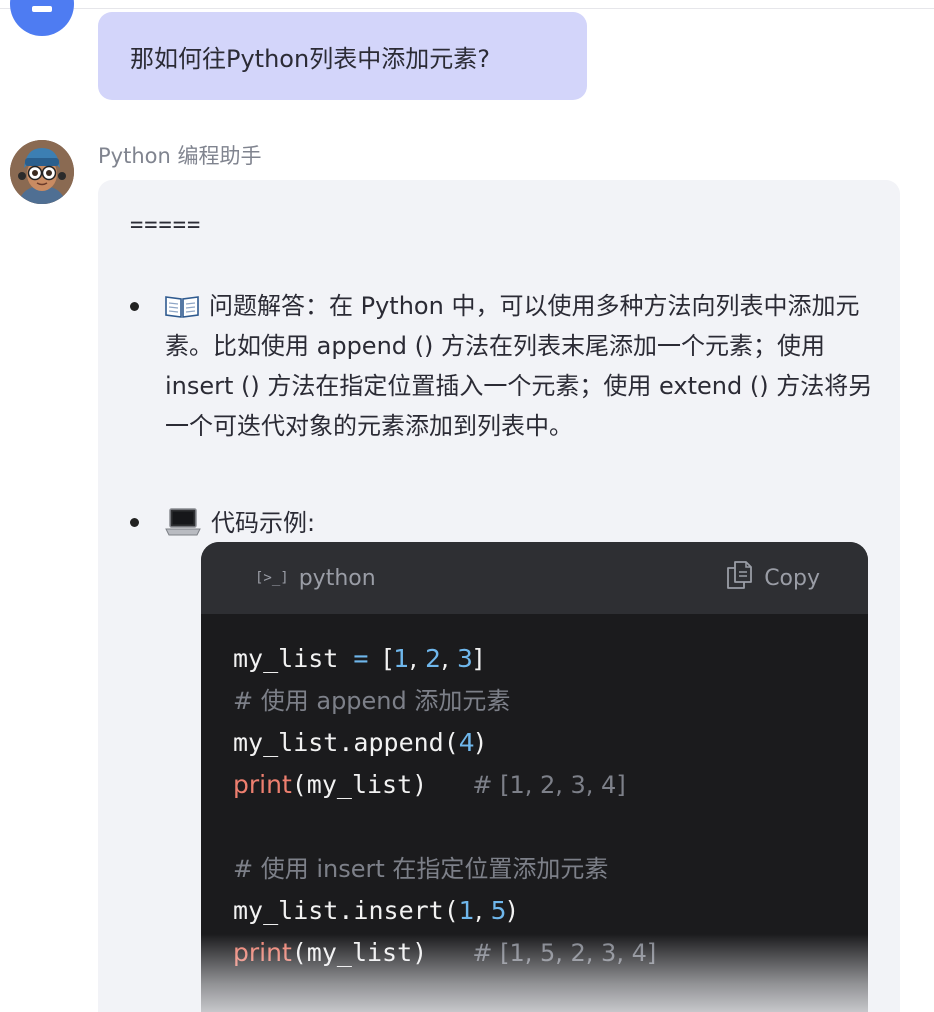 The image size is (934, 1012). Describe the element at coordinates (739, 578) in the screenshot. I see `copy-icon` at that location.